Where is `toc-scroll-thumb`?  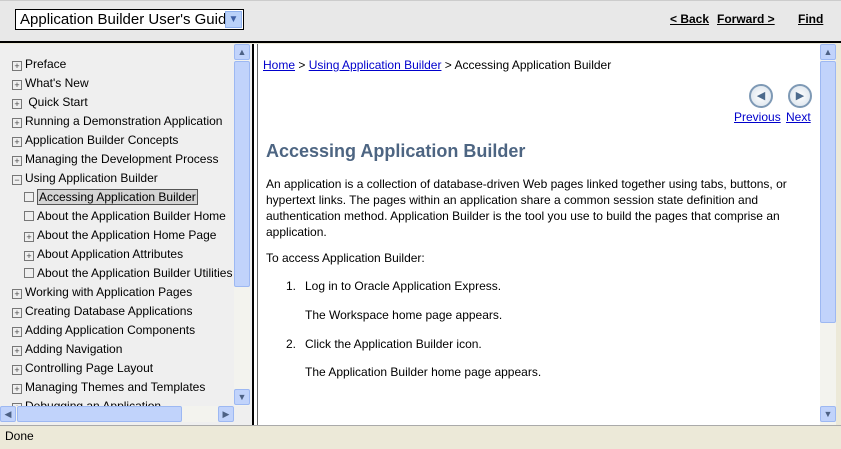
toc-scroll-thumb is located at coordinates (242, 174).